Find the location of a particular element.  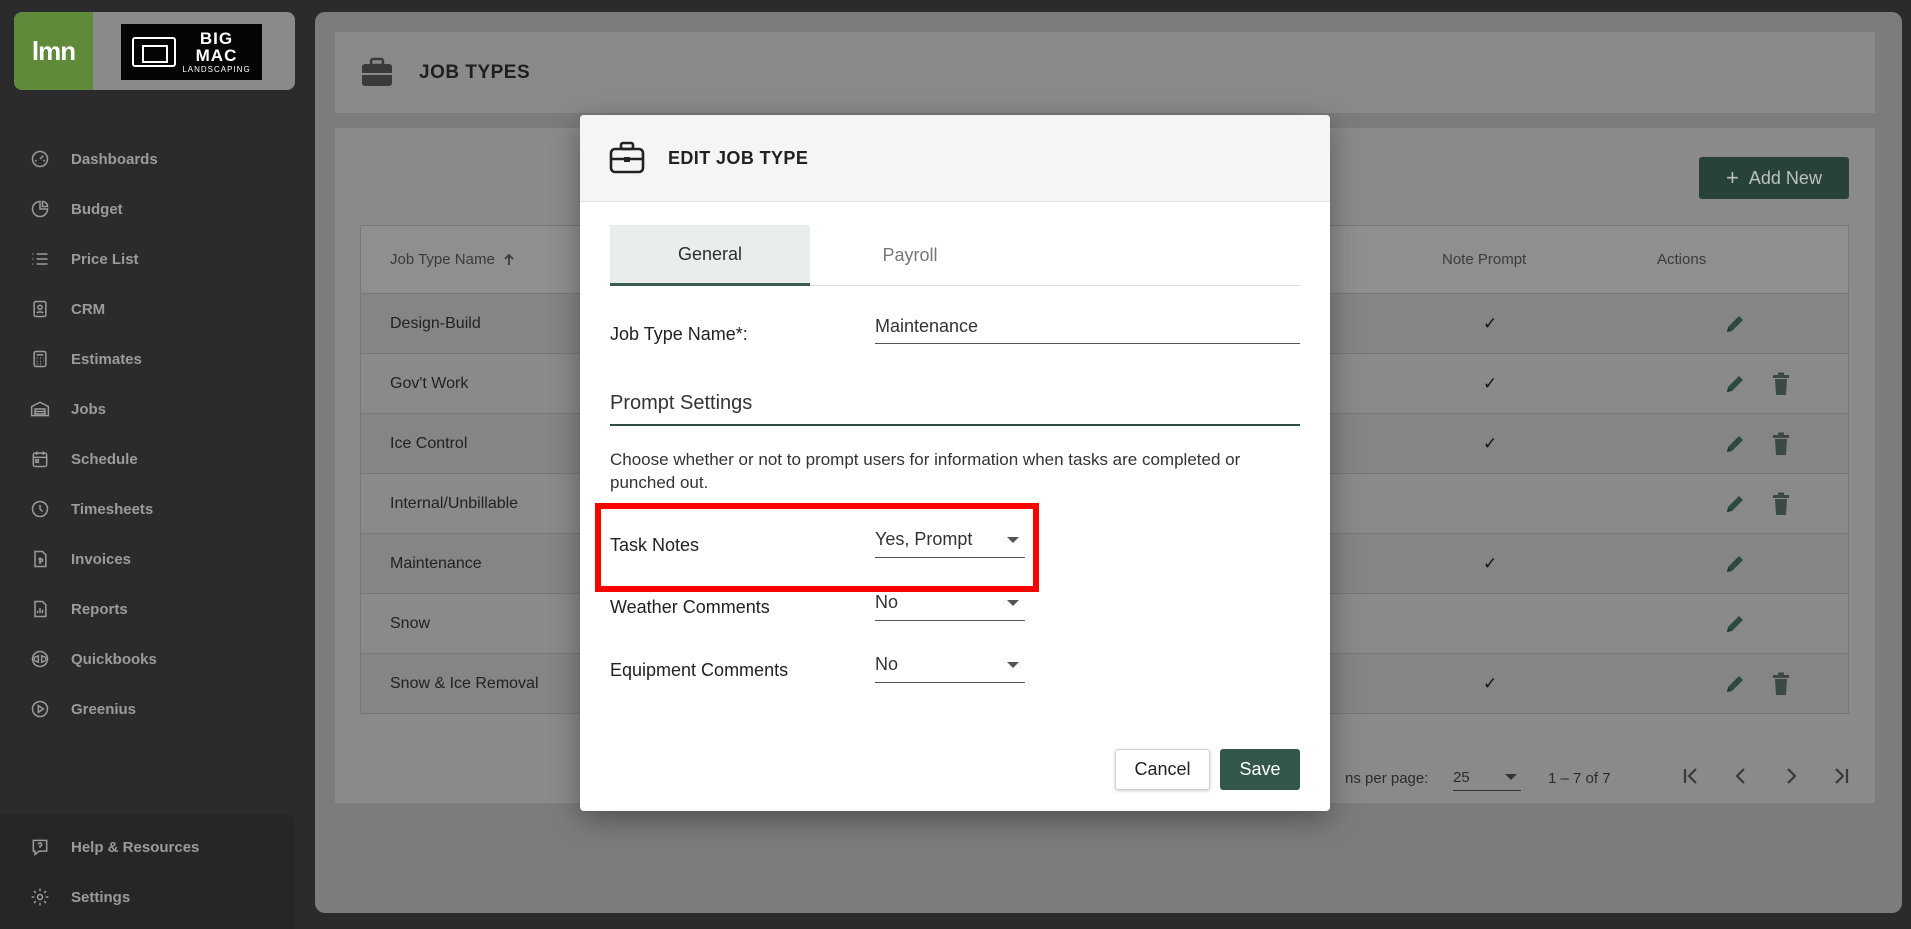

gear-icon is located at coordinates (40, 897).